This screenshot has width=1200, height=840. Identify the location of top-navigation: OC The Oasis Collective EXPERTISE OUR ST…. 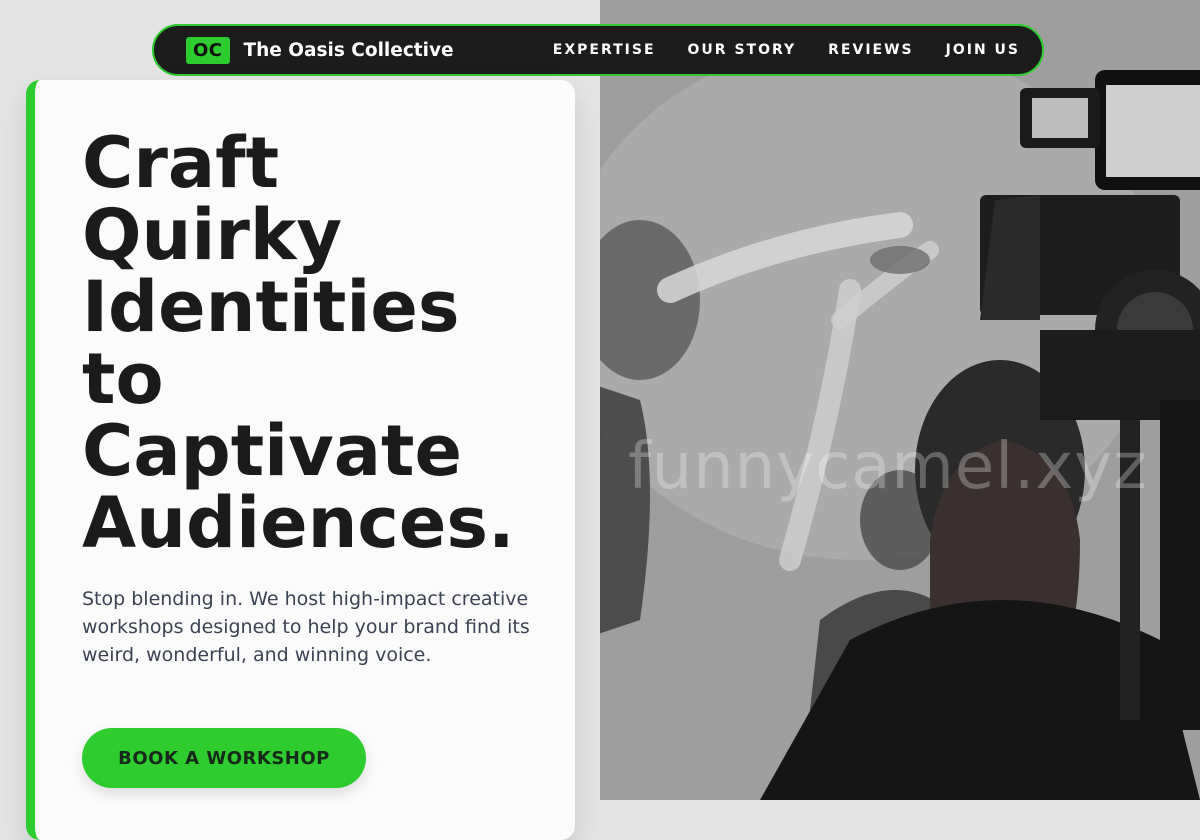
(598, 50).